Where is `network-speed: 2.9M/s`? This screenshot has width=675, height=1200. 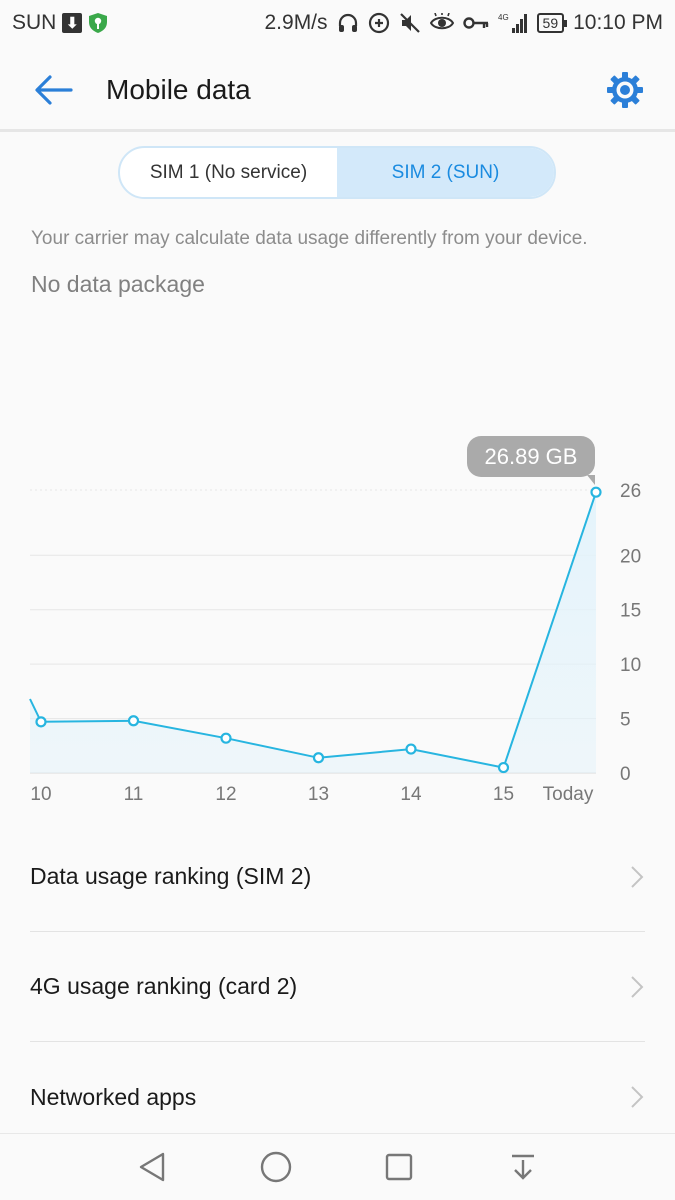
network-speed: 2.9M/s is located at coordinates (296, 22).